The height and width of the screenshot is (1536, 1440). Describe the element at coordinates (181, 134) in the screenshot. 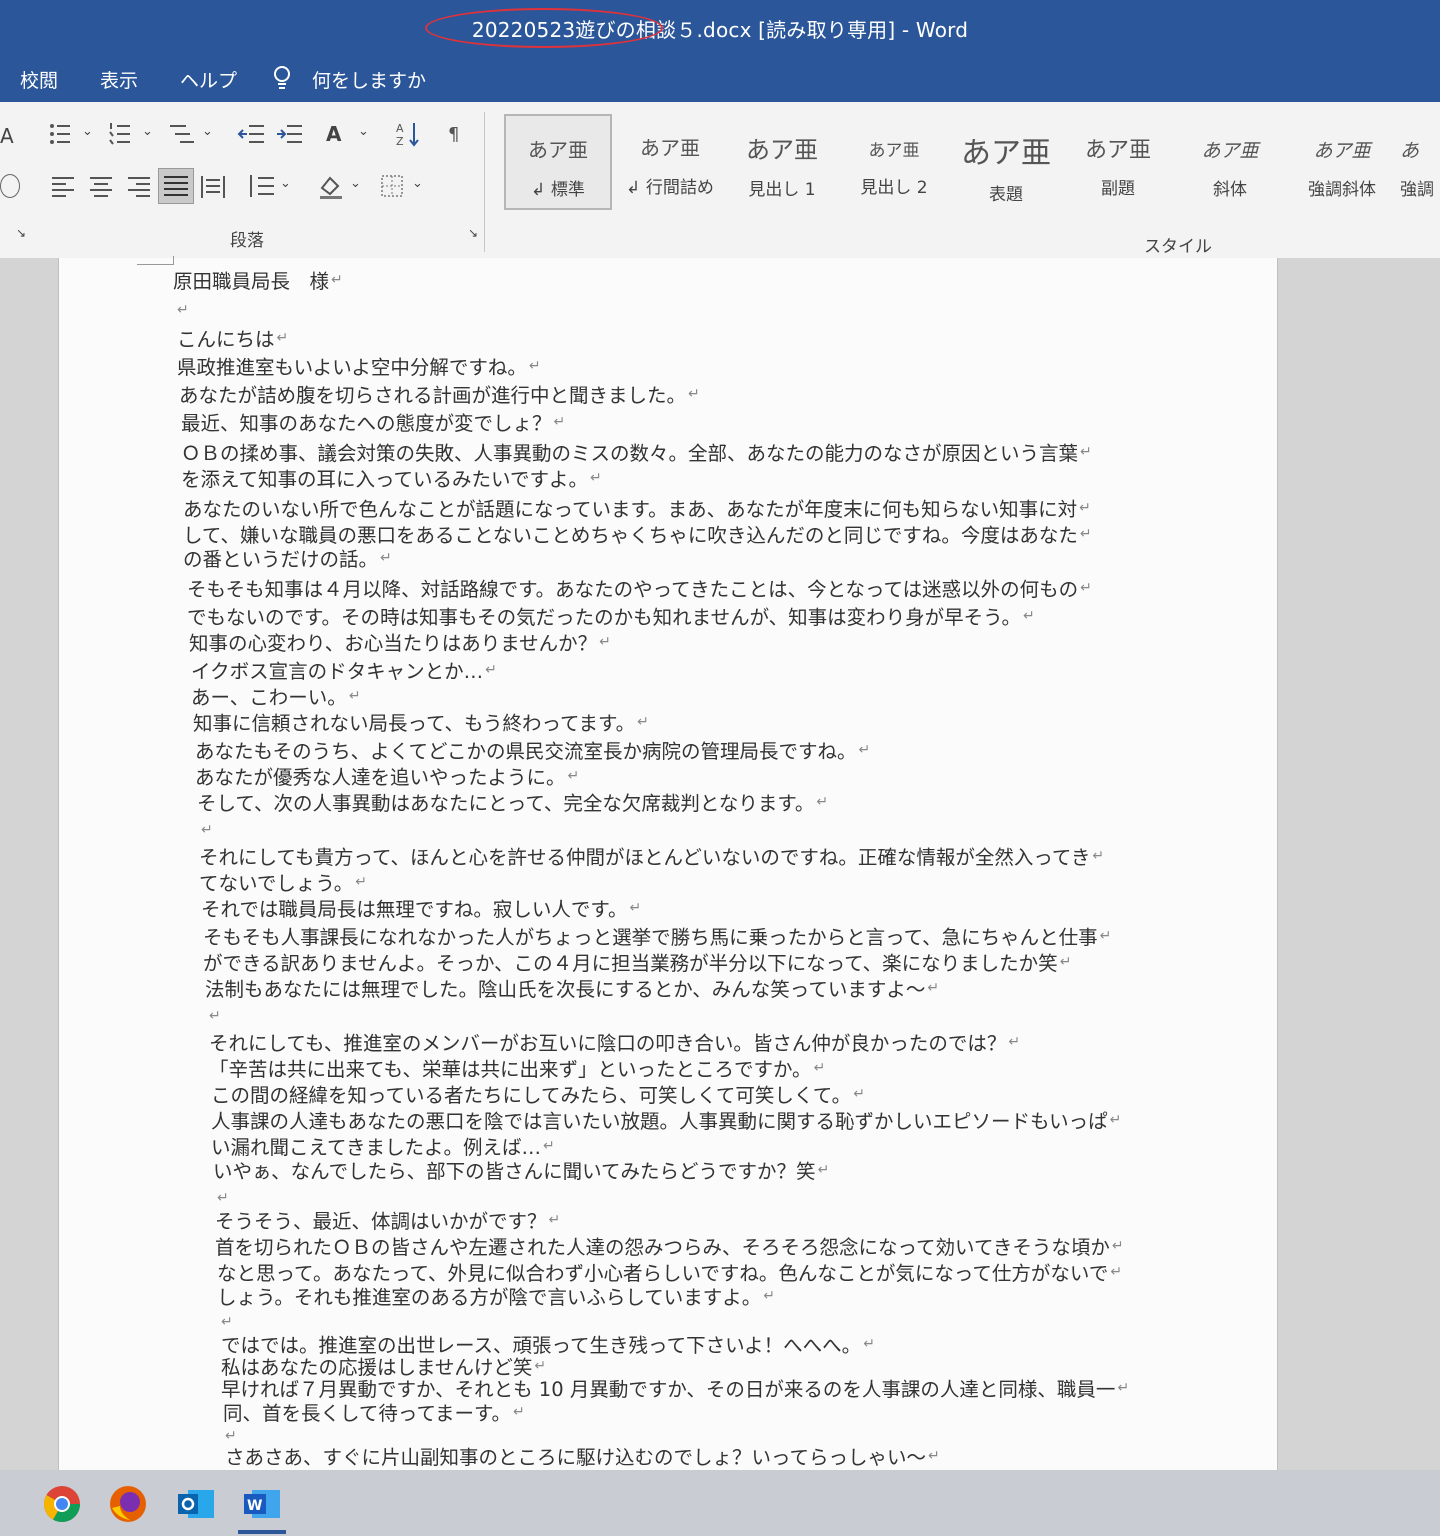

I see `multilevel-list-icon` at that location.